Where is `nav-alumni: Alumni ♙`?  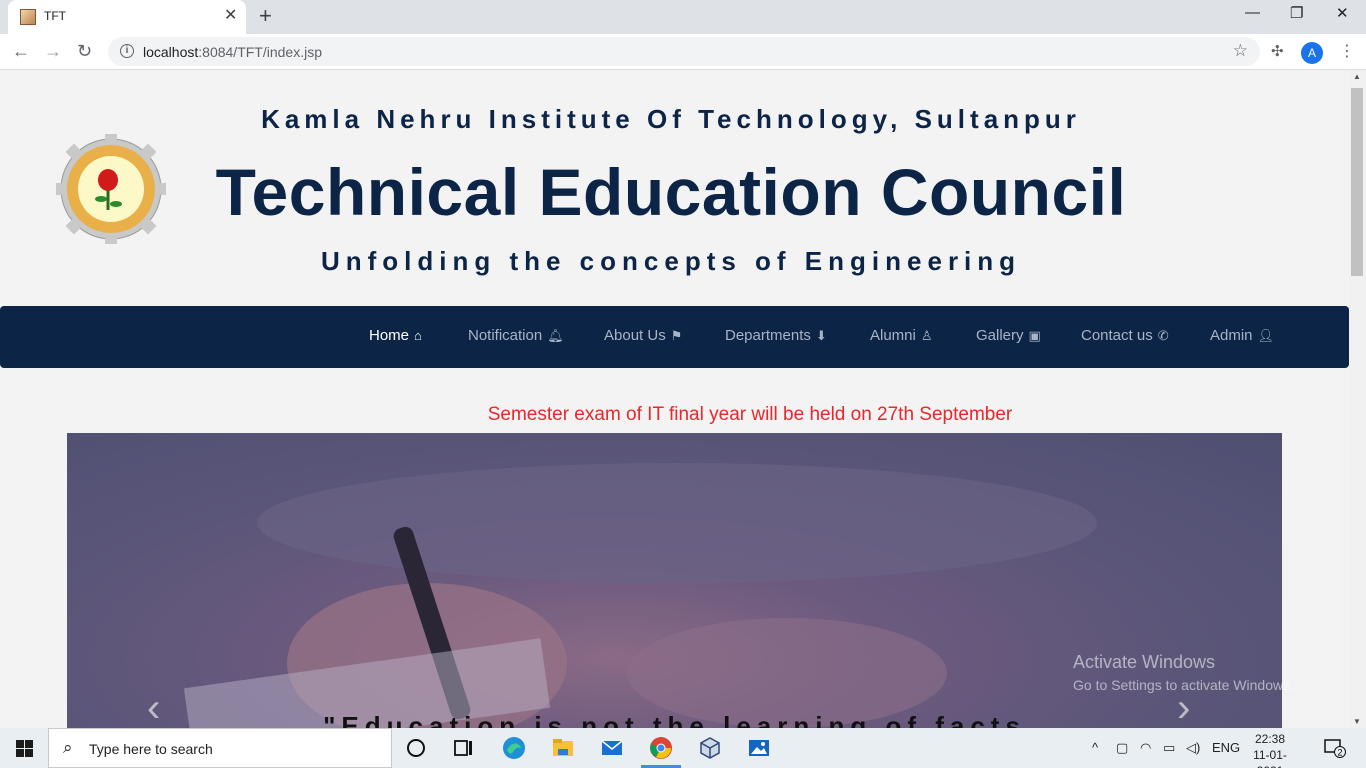 nav-alumni: Alumni ♙ is located at coordinates (901, 335).